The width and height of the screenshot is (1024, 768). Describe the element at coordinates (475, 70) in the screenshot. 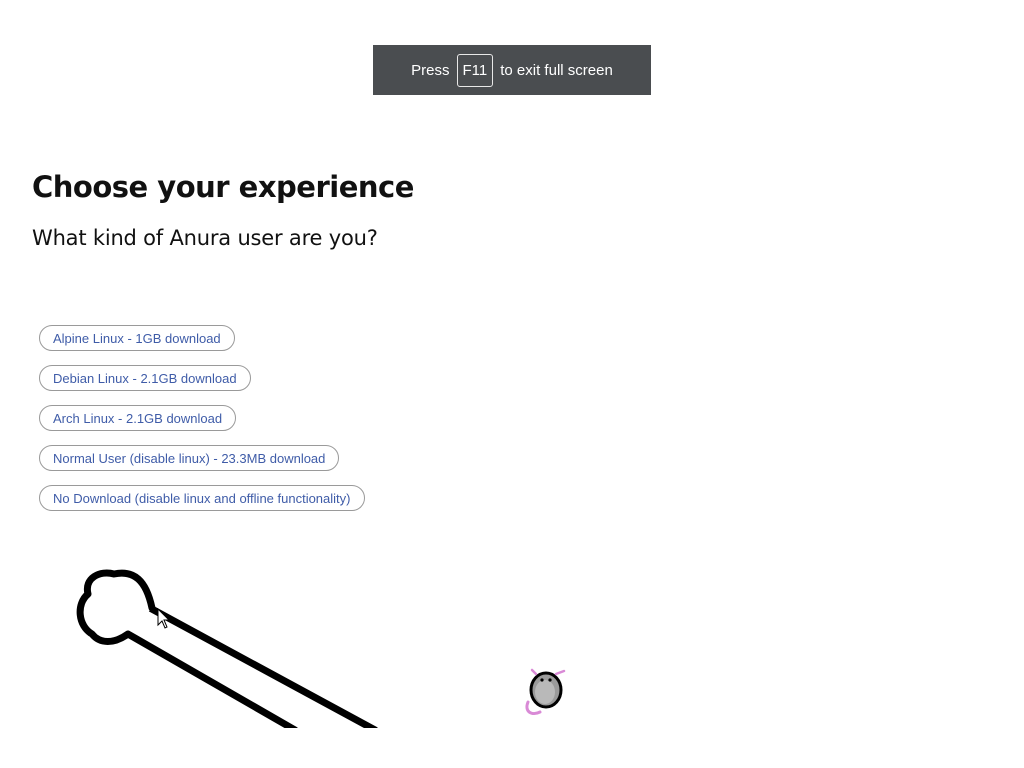

I see `f11-key-badge: F11` at that location.